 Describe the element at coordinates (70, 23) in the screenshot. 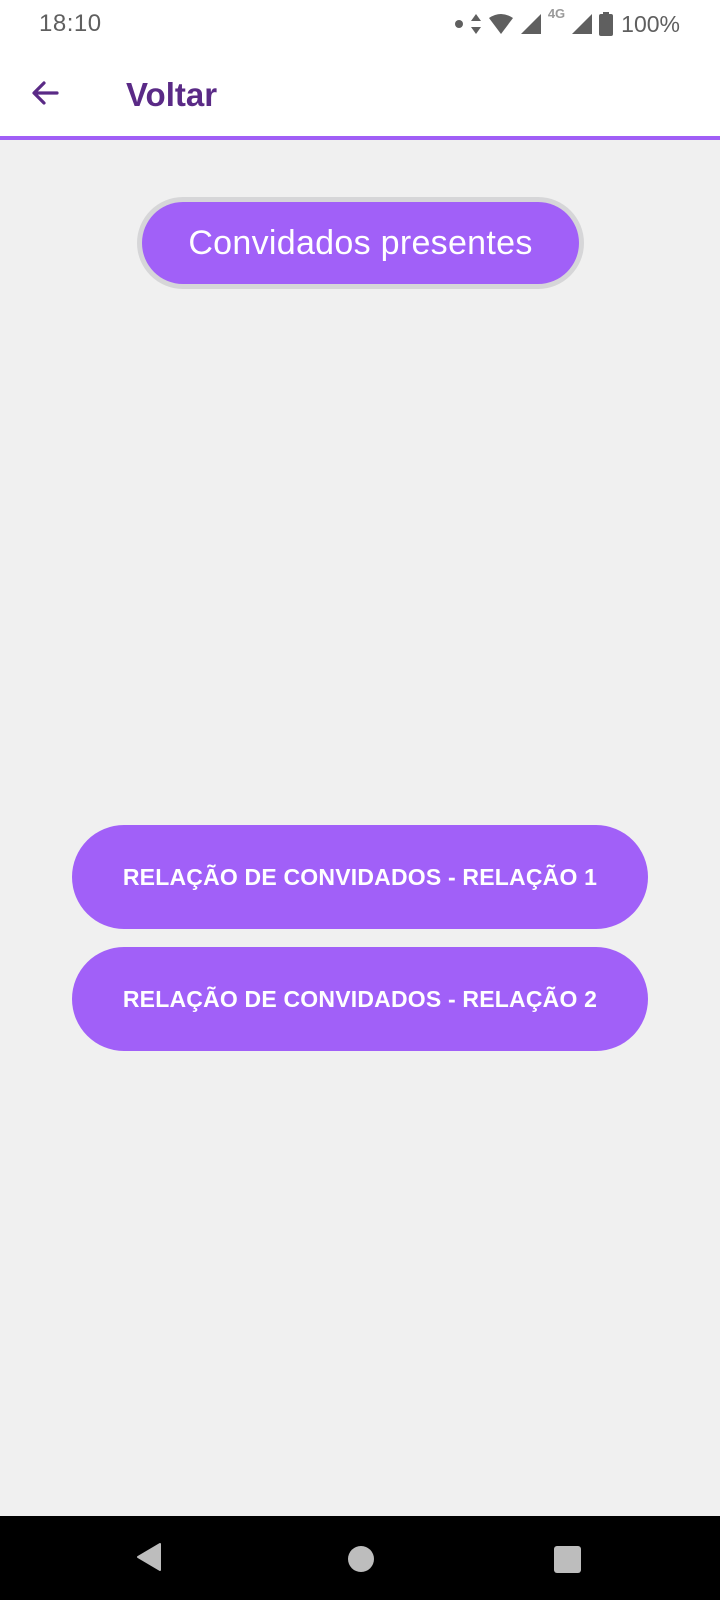

I see `status-time: 18:10` at that location.